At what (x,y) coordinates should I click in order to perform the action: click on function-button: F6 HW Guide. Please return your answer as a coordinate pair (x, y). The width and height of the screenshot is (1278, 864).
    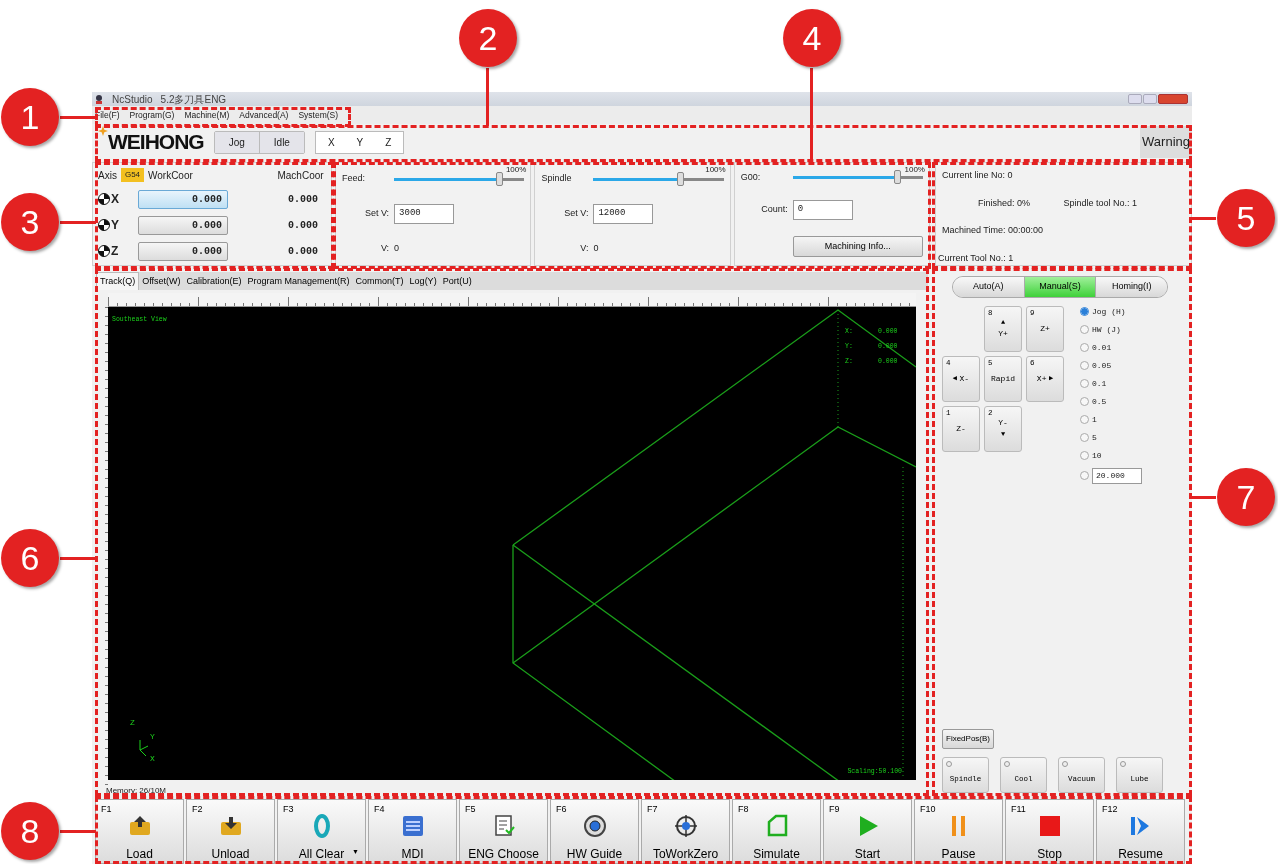
    Looking at the image, I should click on (594, 831).